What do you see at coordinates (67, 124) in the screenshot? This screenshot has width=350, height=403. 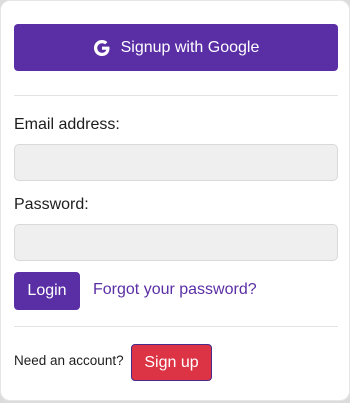 I see `email-label: Email address:` at bounding box center [67, 124].